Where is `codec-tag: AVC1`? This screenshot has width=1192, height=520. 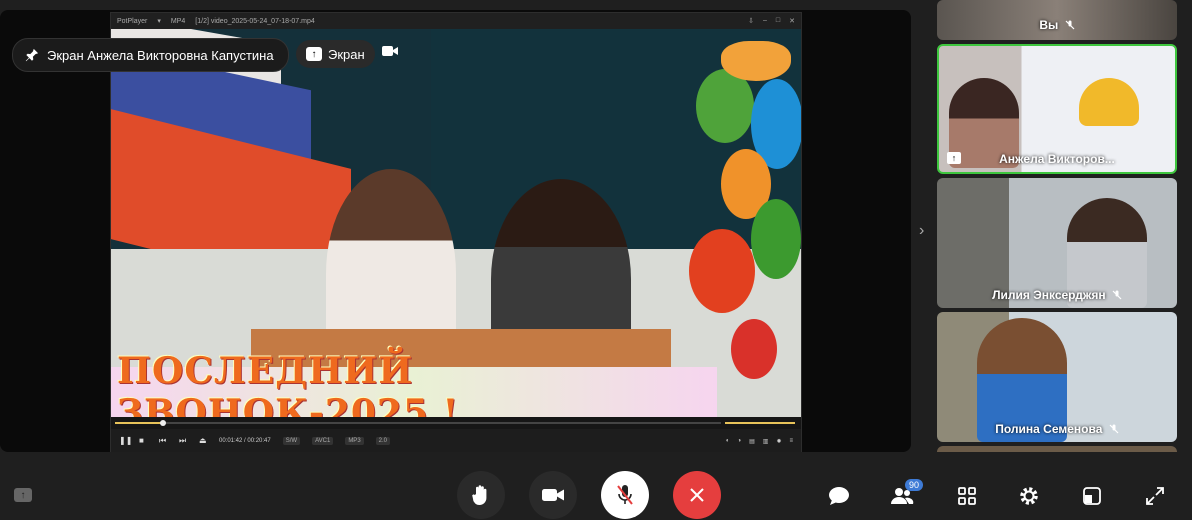
codec-tag: AVC1 is located at coordinates (323, 441).